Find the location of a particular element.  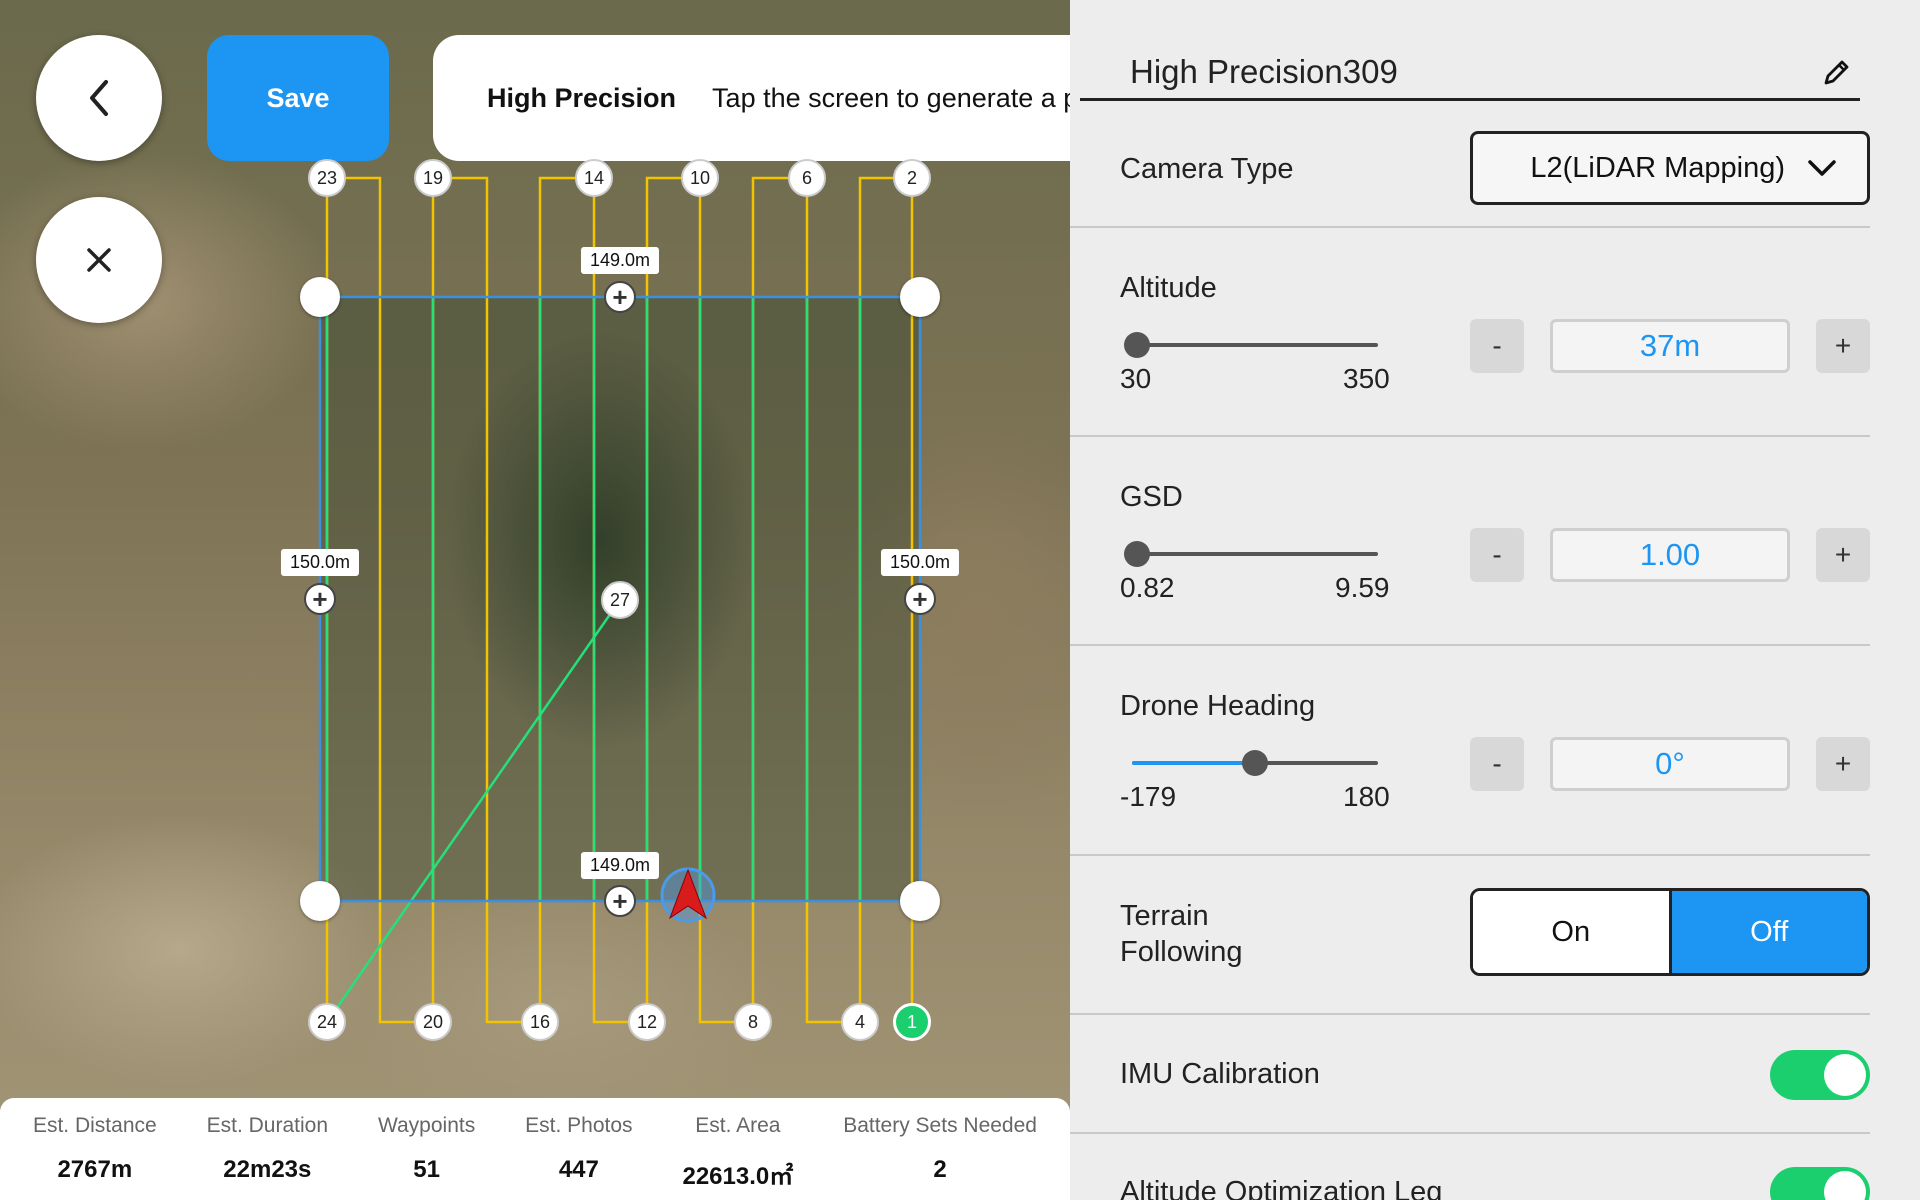

camera-type-dropdown: L2(LiDAR Mapping) is located at coordinates (1670, 168).